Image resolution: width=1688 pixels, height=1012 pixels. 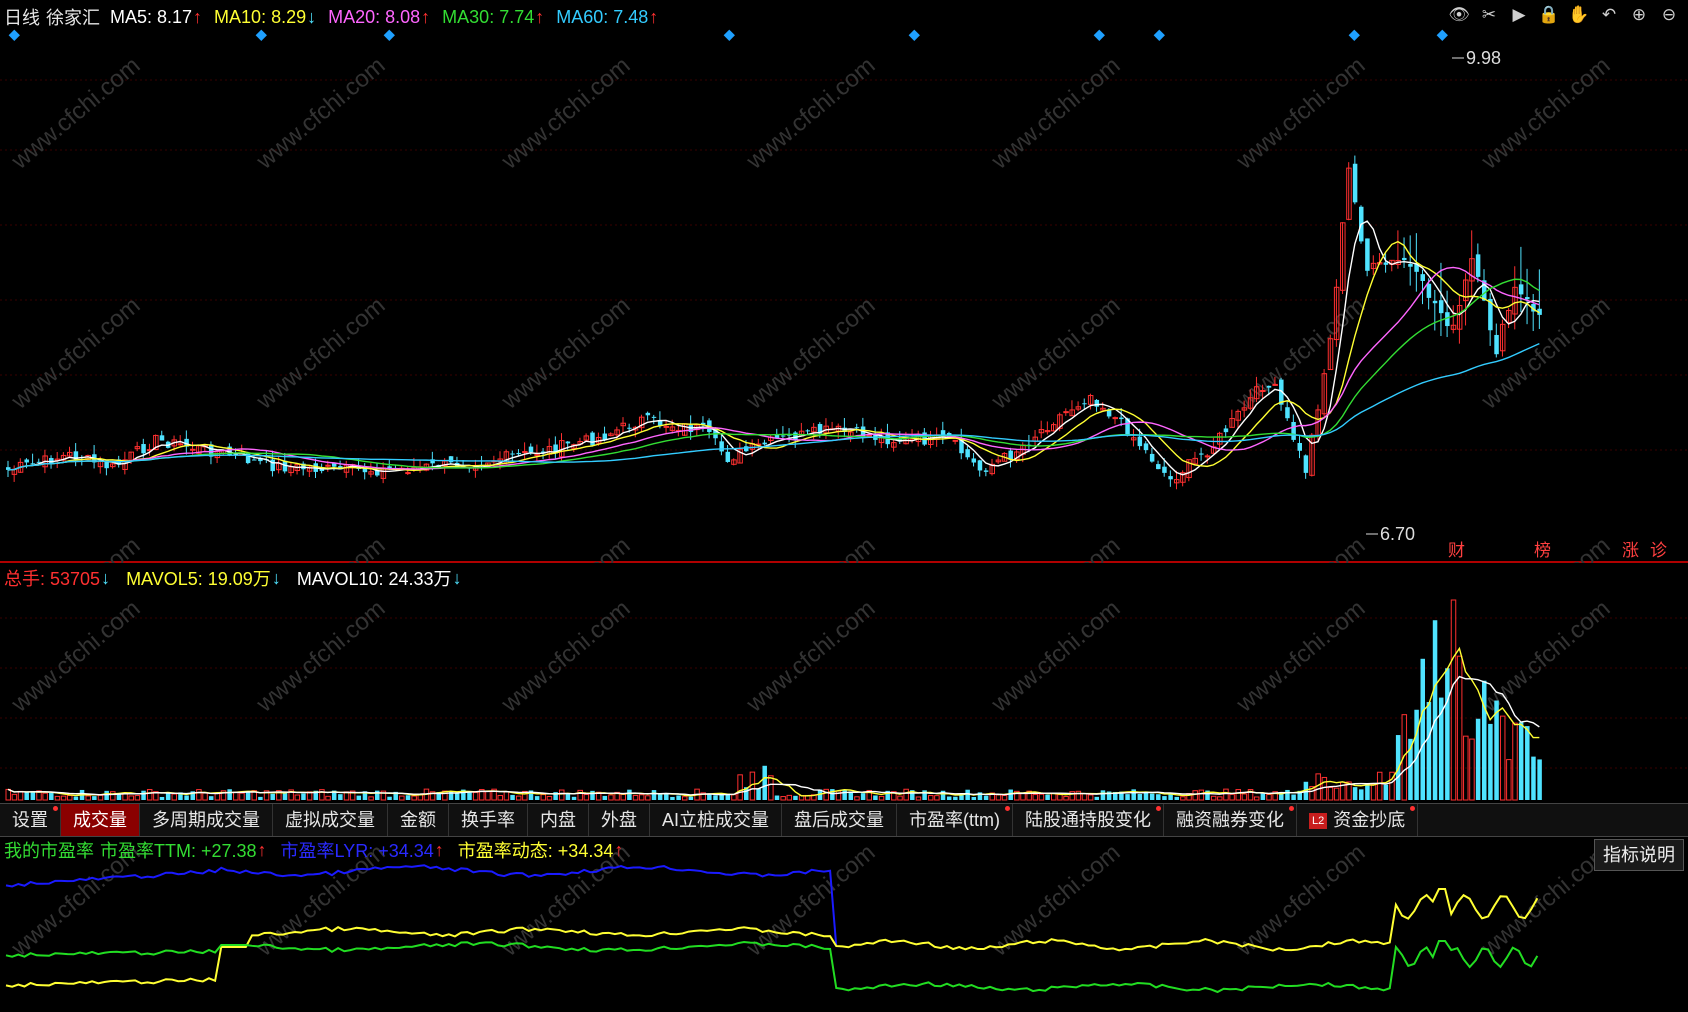 I want to click on lock-icon: 🔒, so click(x=1549, y=15).